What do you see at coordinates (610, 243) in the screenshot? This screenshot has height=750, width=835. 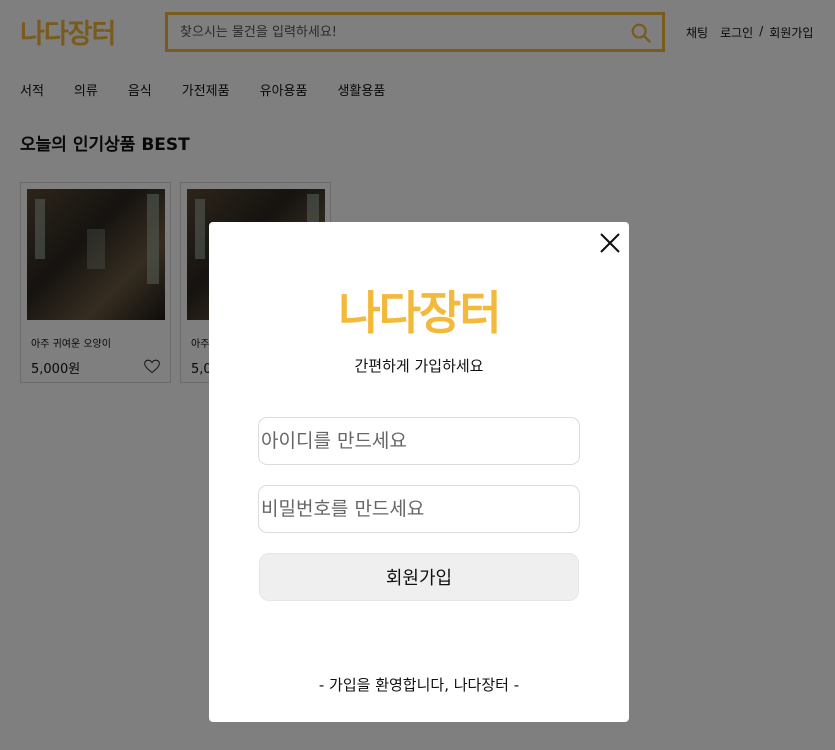 I see `close-icon` at bounding box center [610, 243].